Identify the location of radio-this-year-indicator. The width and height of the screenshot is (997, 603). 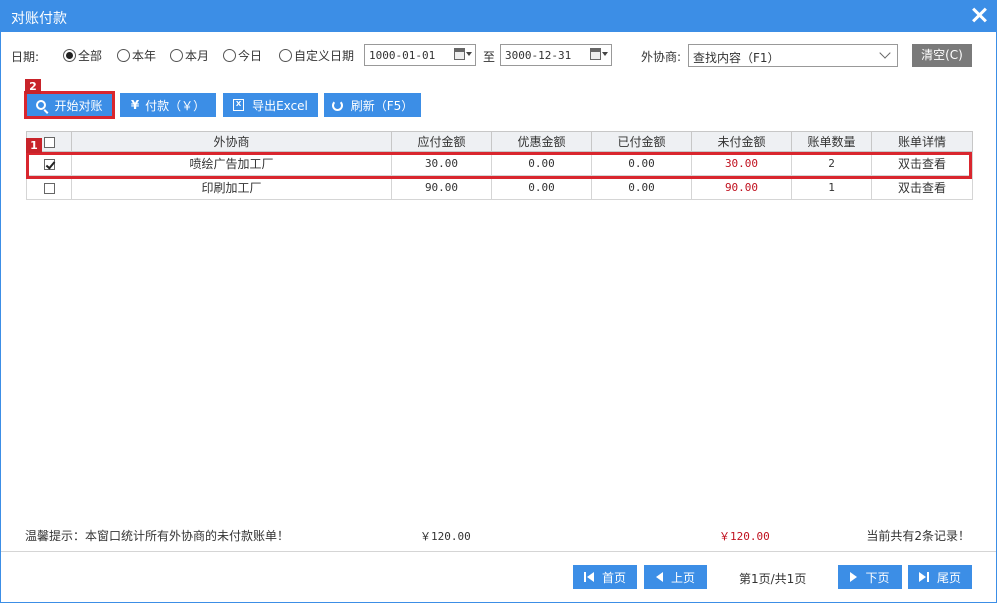
(123, 55).